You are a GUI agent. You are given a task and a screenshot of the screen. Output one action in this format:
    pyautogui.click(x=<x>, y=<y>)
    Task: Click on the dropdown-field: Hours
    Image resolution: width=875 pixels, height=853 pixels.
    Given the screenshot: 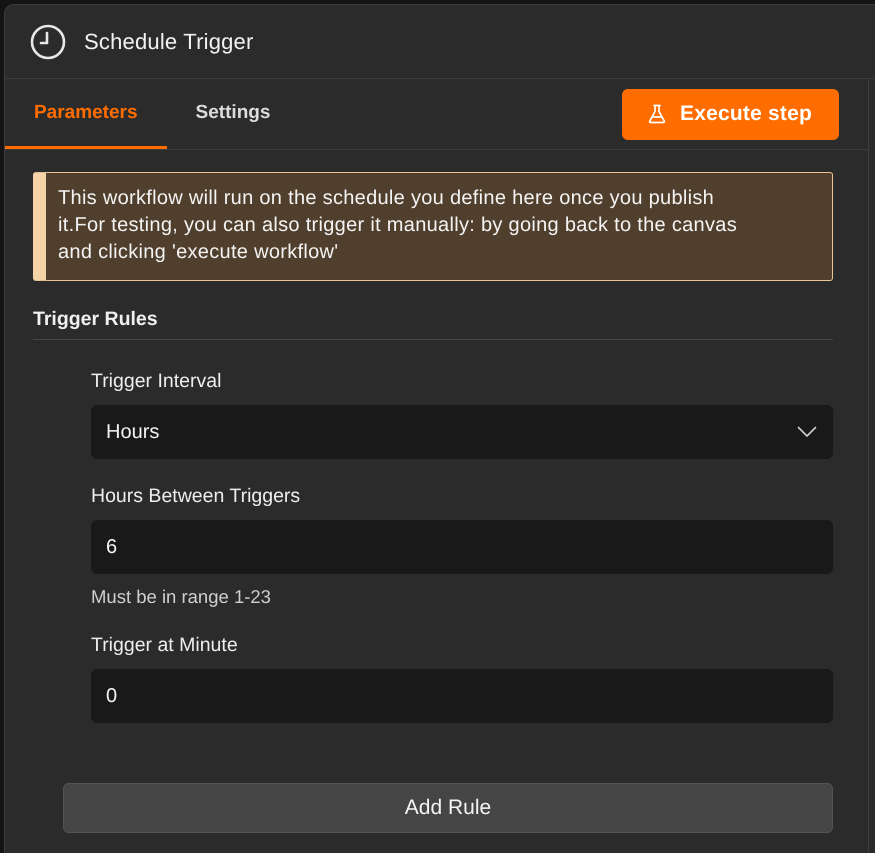 What is the action you would take?
    pyautogui.click(x=462, y=432)
    